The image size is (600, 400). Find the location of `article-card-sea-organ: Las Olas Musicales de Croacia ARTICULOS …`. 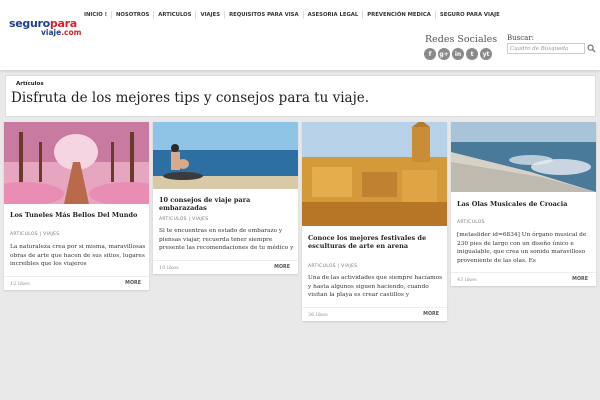

article-card-sea-organ: Las Olas Musicales de Croacia ARTICULOS … is located at coordinates (523, 204).